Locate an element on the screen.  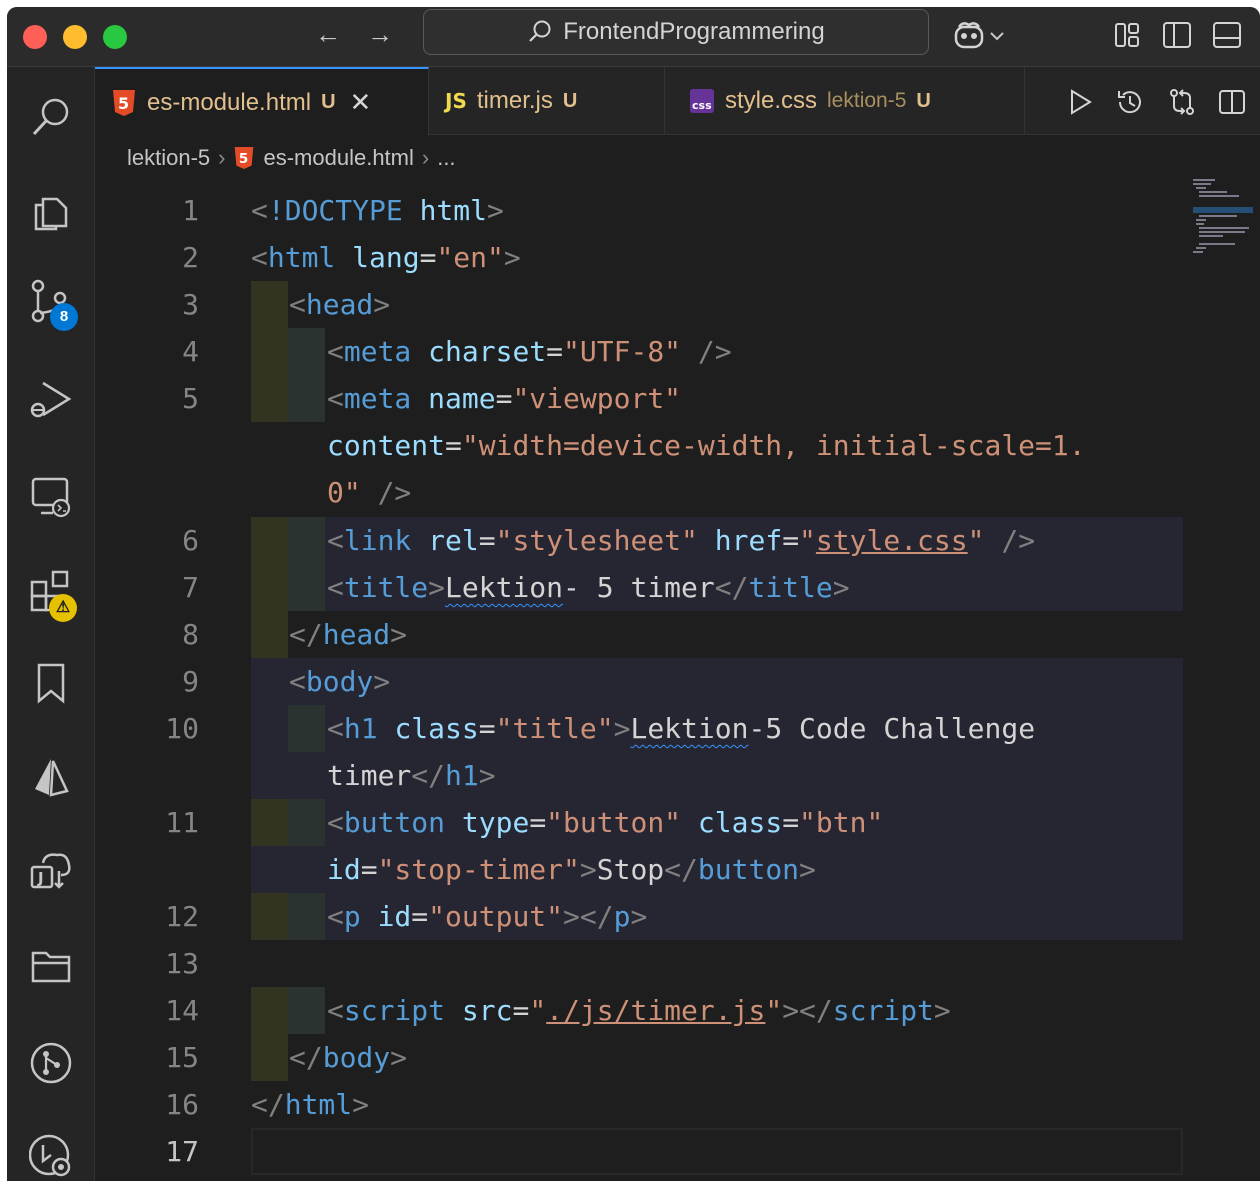
tab-label: es-module.html is located at coordinates (229, 102).